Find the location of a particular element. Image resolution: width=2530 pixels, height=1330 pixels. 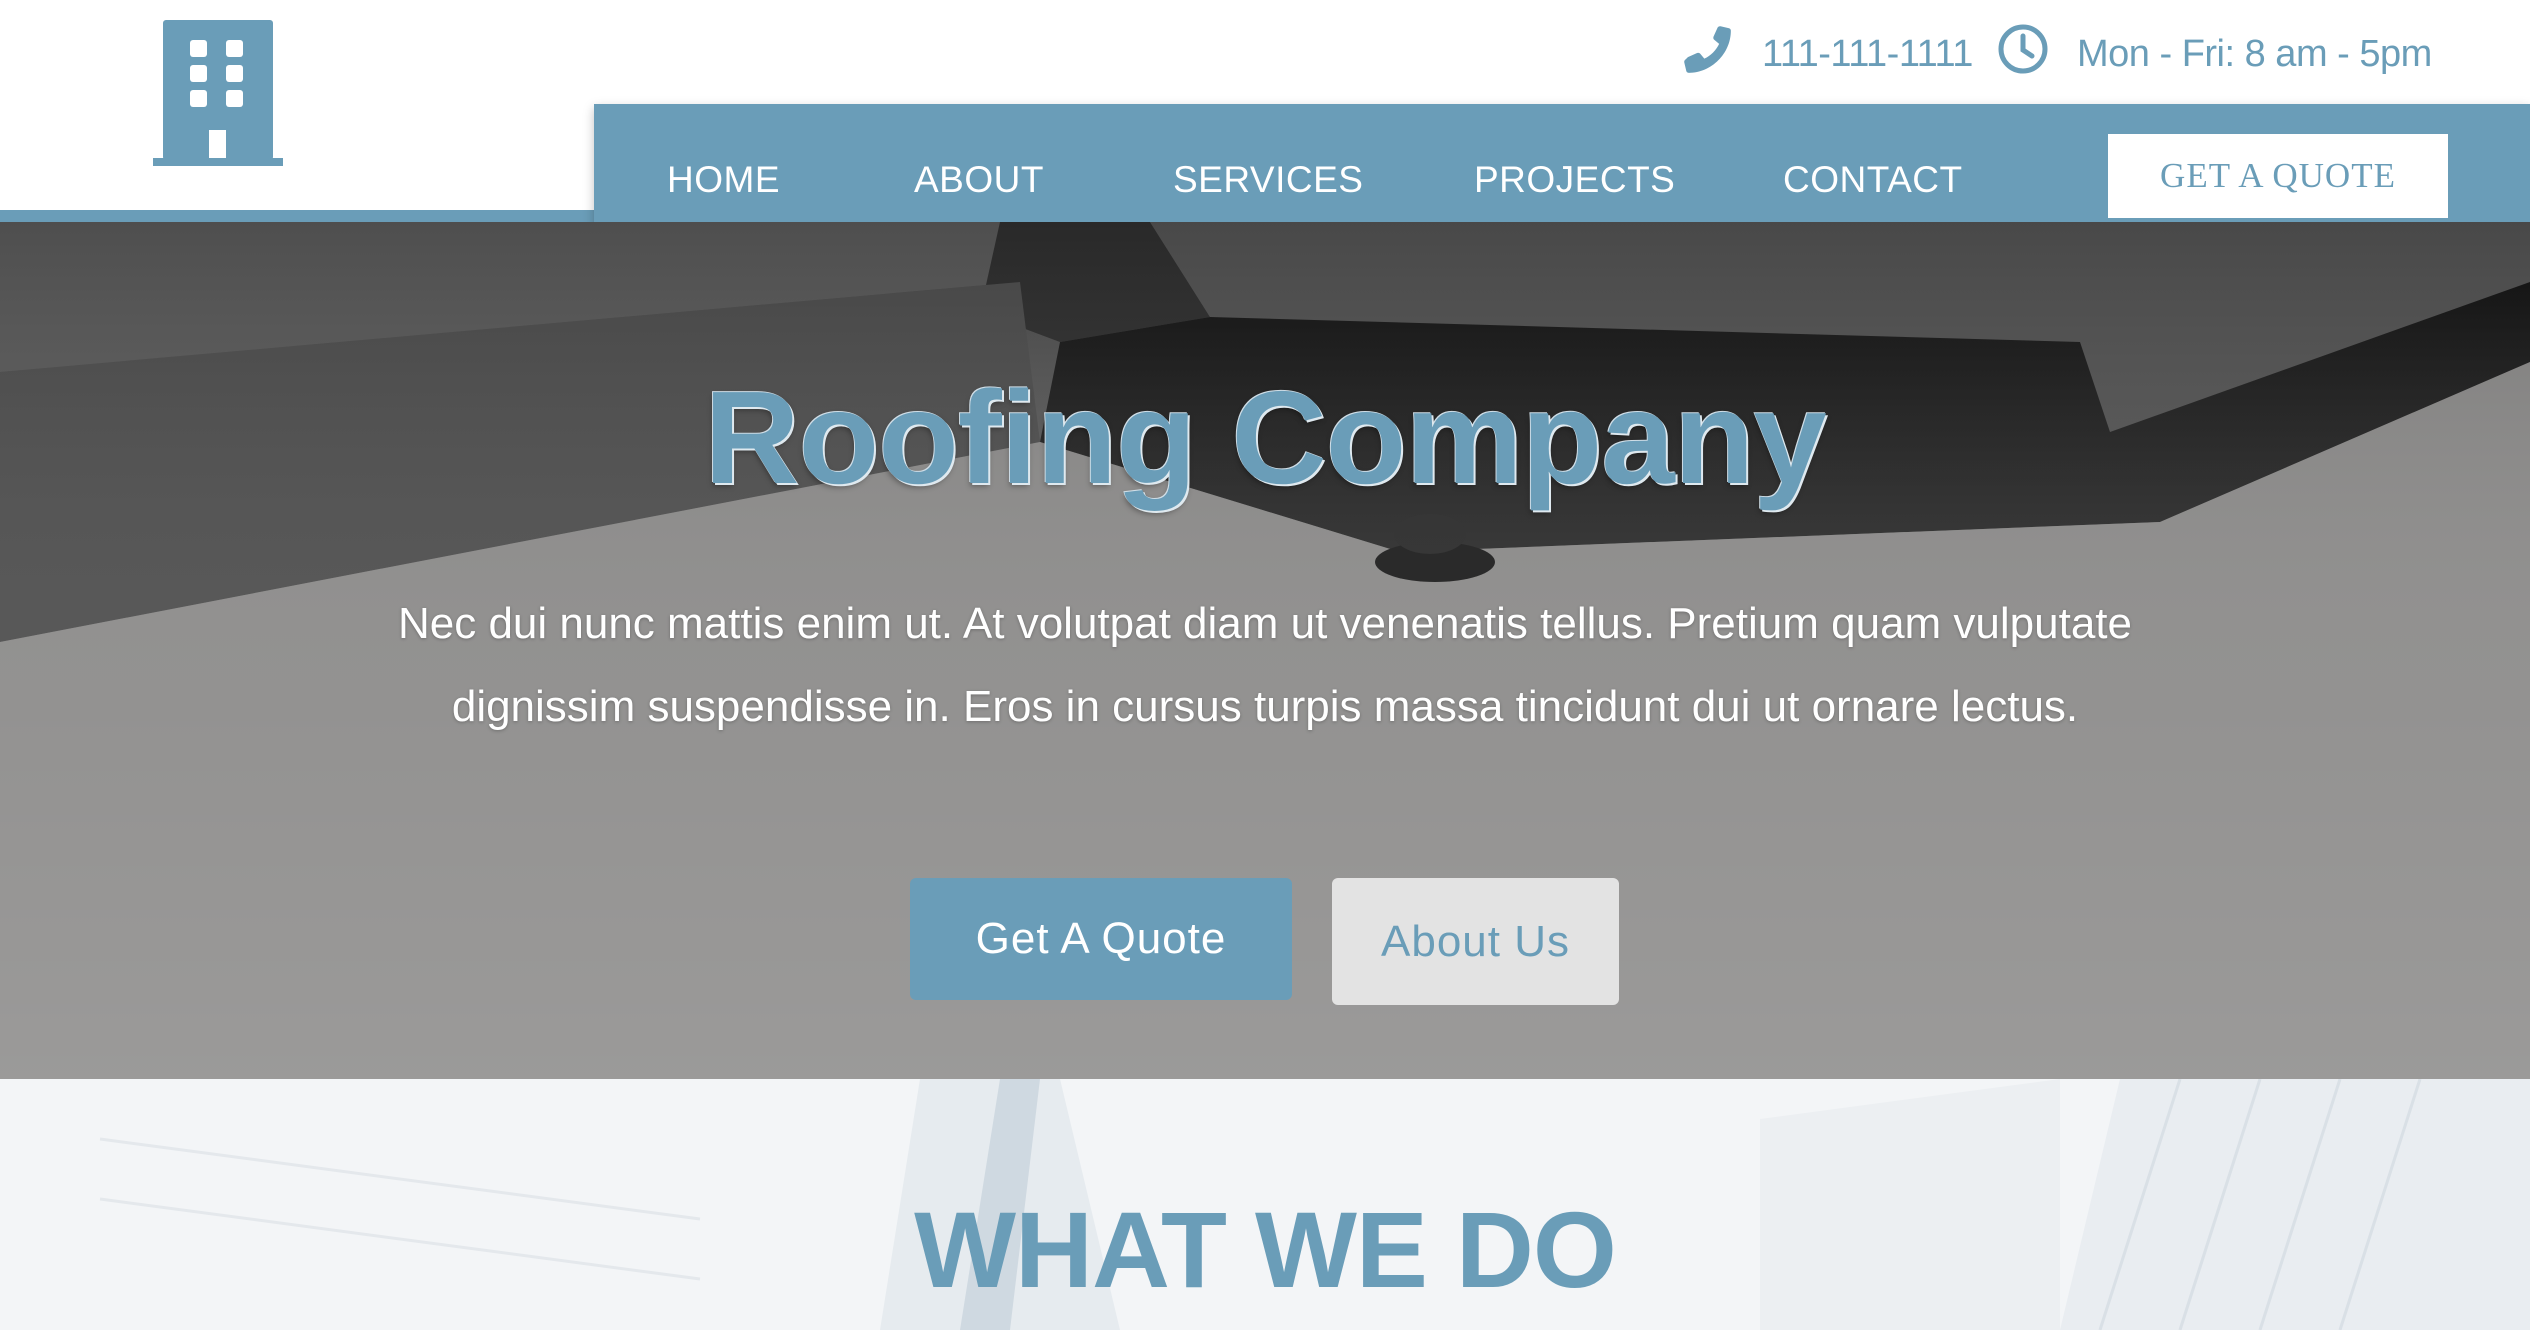

business-hours: Mon - Fri: 8 am - 5pm is located at coordinates (2214, 54).